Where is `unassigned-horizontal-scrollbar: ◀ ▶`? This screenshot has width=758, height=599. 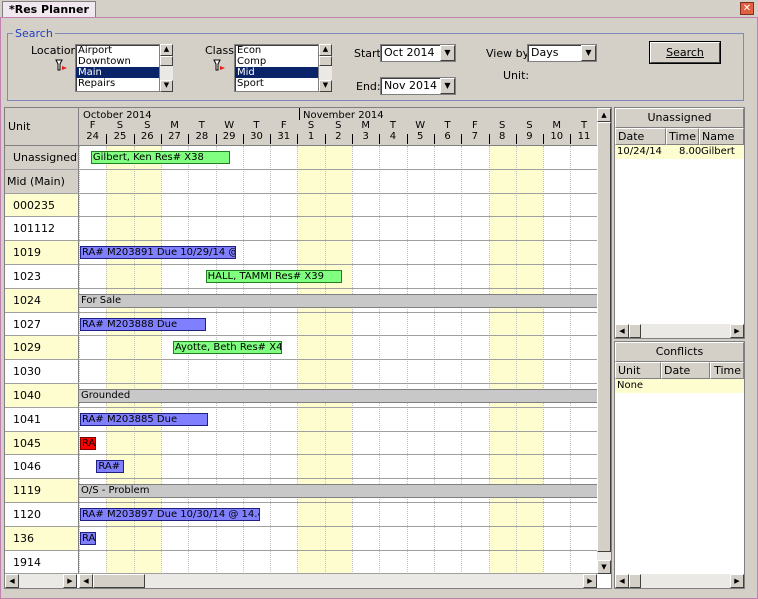
unassigned-horizontal-scrollbar: ◀ ▶ is located at coordinates (679, 331).